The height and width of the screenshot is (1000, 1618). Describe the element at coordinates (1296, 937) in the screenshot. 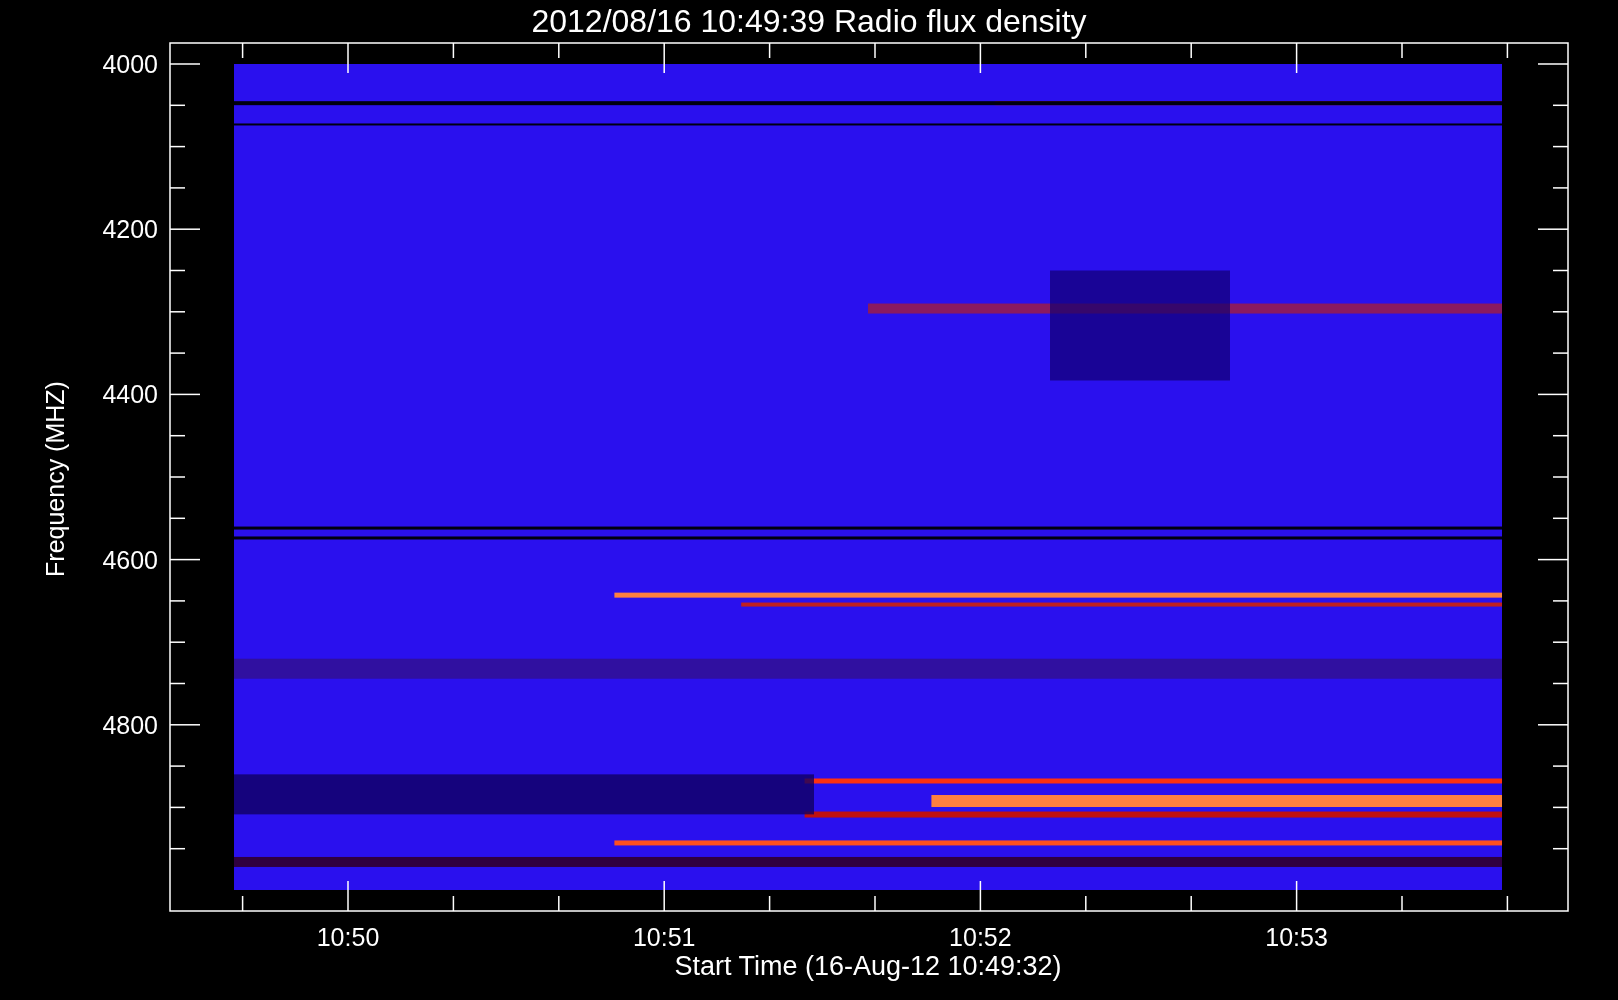

I see `x-tick-label: 10:53` at that location.